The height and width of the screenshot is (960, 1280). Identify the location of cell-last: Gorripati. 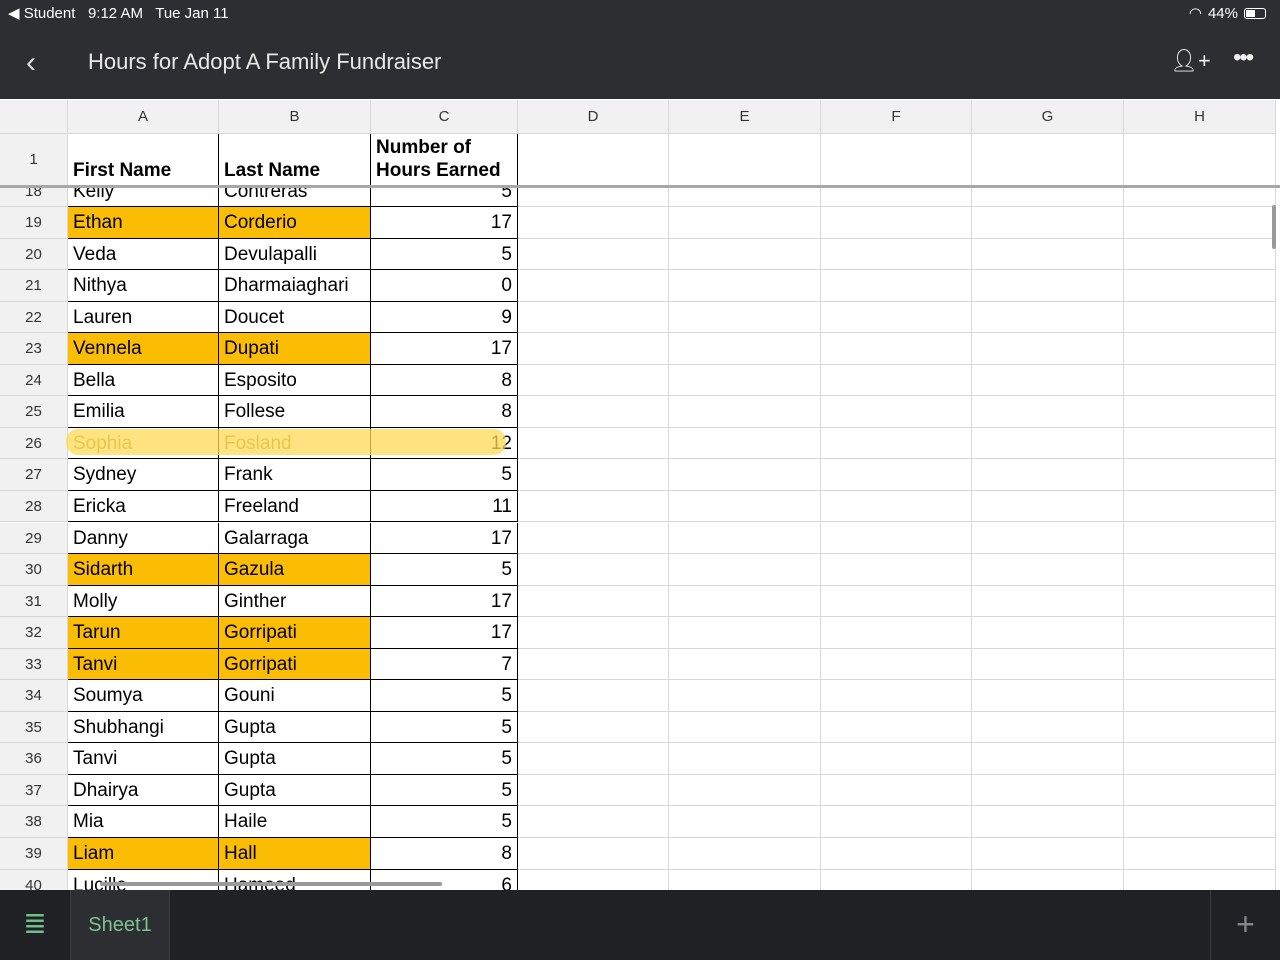
(295, 664).